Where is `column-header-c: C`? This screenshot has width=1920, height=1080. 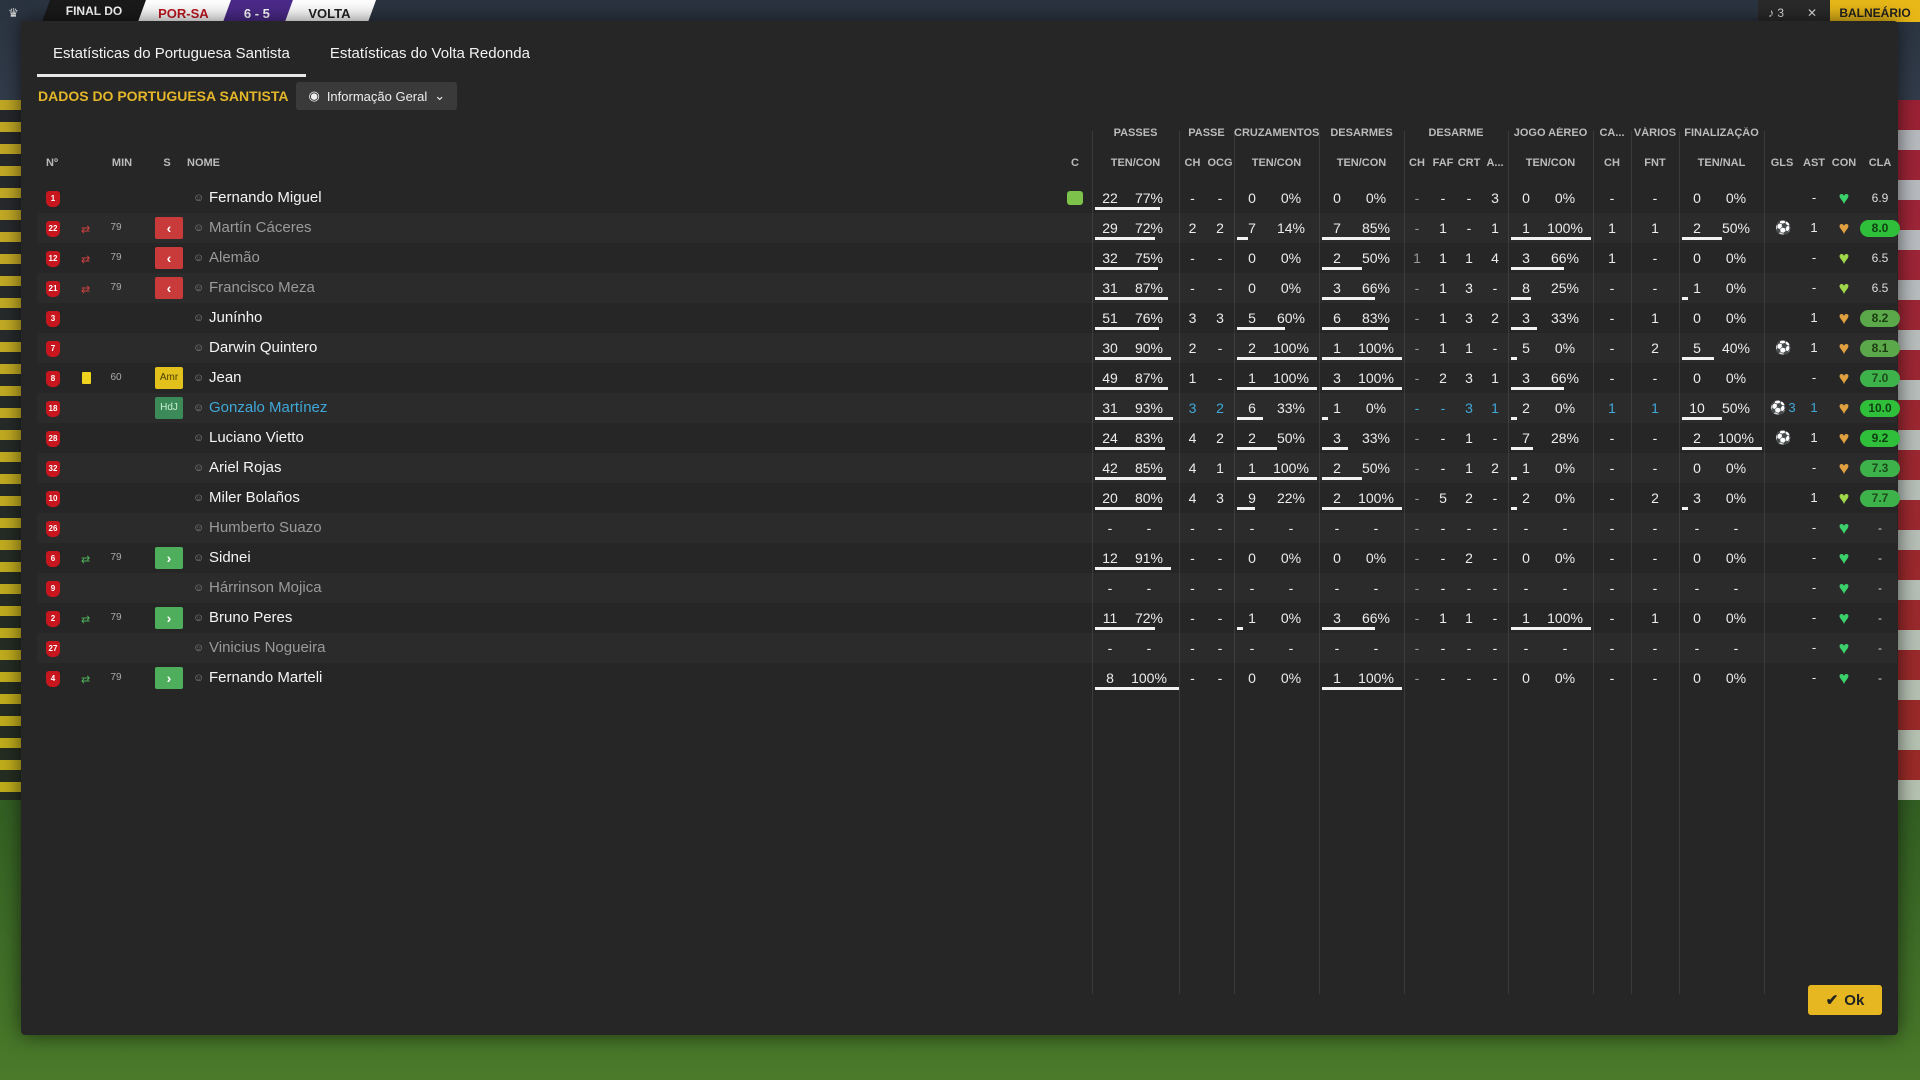 column-header-c: C is located at coordinates (1075, 163).